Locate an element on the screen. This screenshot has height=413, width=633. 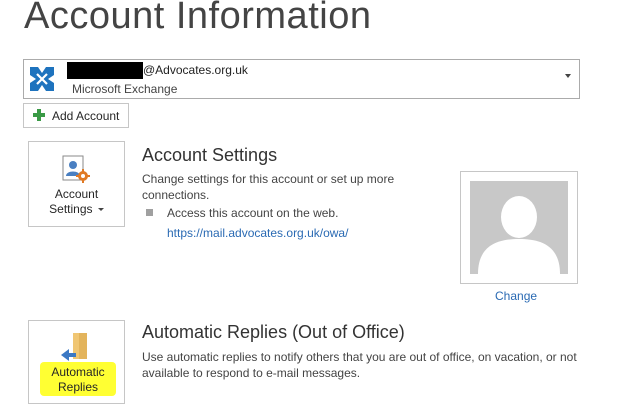
profile-photo-frame is located at coordinates (519, 227).